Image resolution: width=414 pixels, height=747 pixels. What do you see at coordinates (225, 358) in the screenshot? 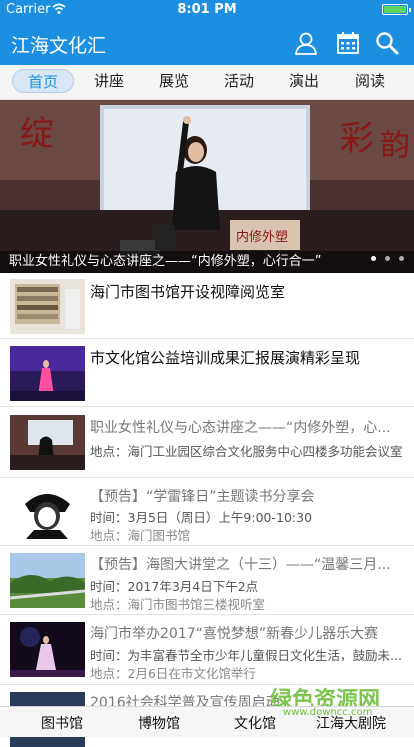
I see `item-title: 市文化馆公益培训成果汇报展演精彩呈现` at bounding box center [225, 358].